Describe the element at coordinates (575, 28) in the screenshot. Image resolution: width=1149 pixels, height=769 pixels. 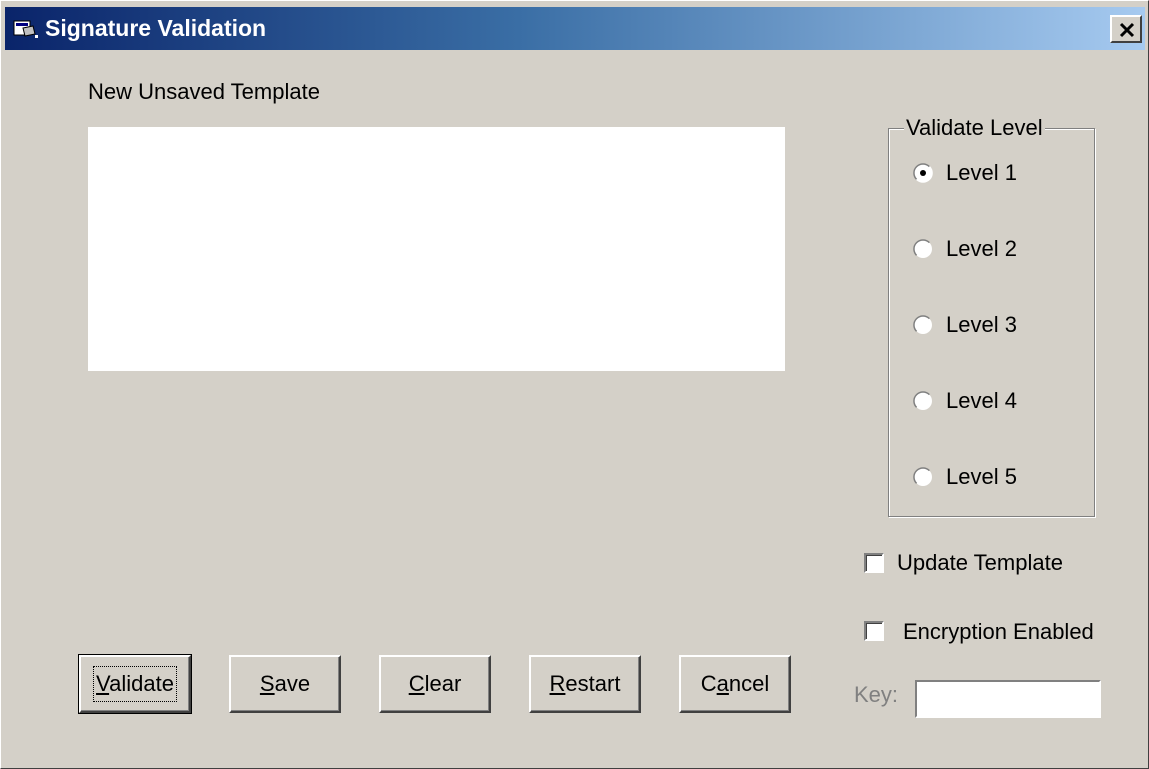
I see `title-bar: Signature Validation` at that location.